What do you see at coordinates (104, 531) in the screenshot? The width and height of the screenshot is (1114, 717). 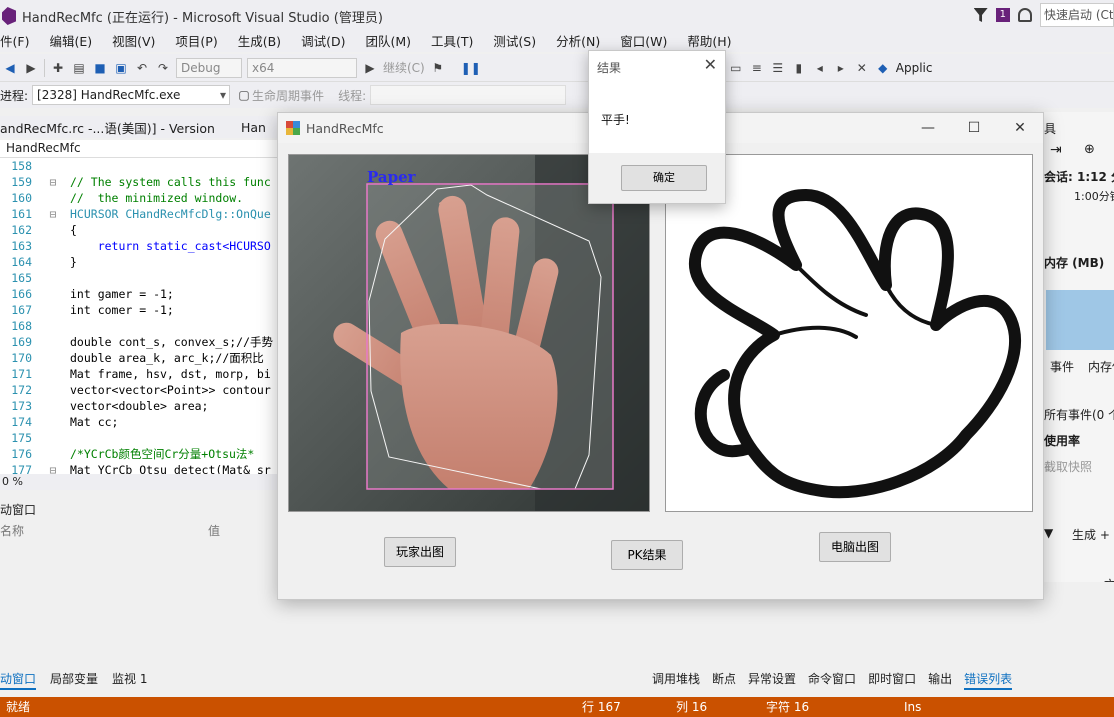 I see `autos-col-name: 名称` at bounding box center [104, 531].